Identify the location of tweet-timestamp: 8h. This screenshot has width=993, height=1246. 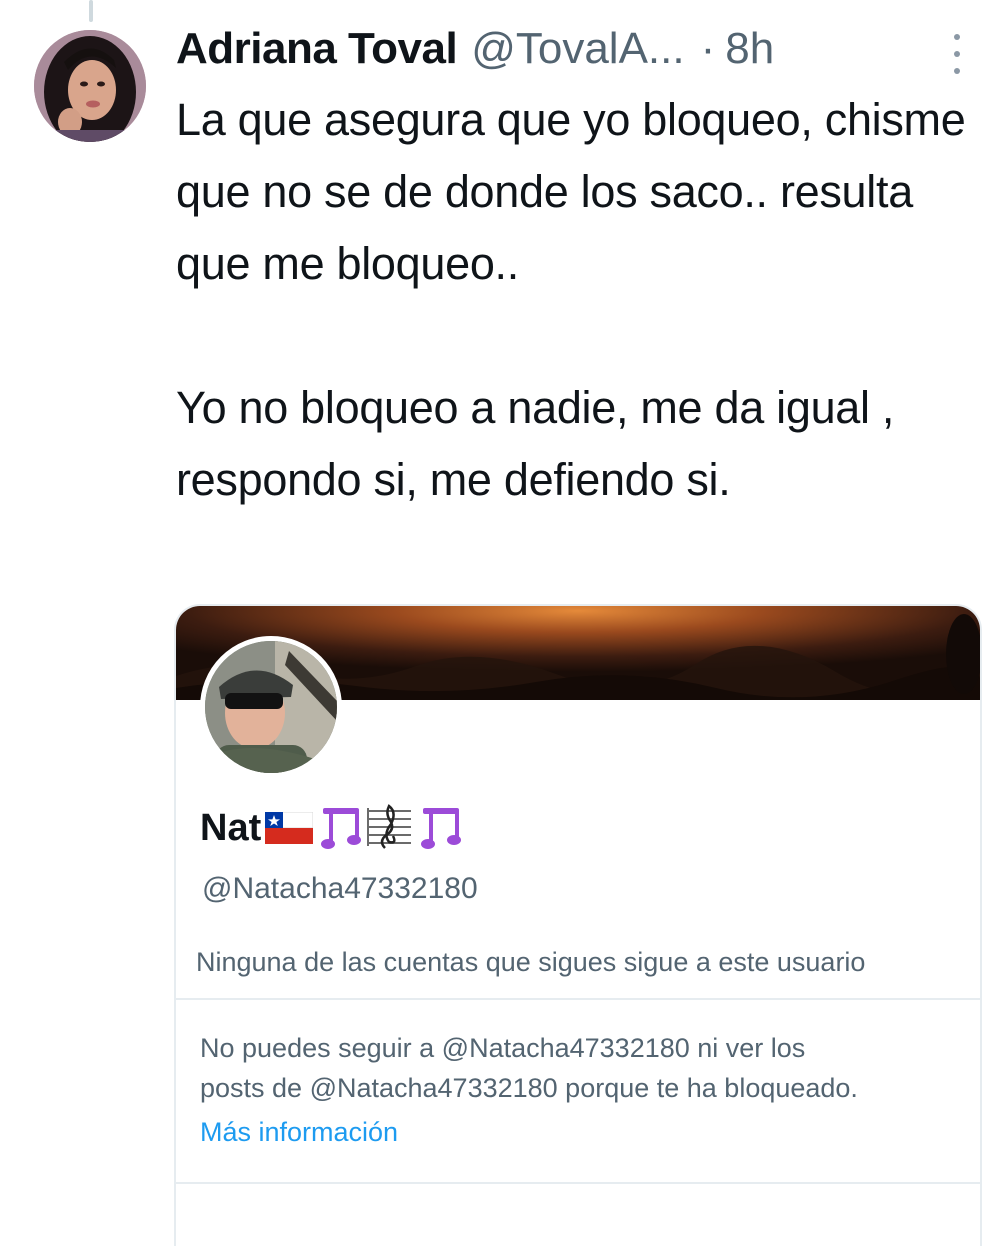
(749, 49).